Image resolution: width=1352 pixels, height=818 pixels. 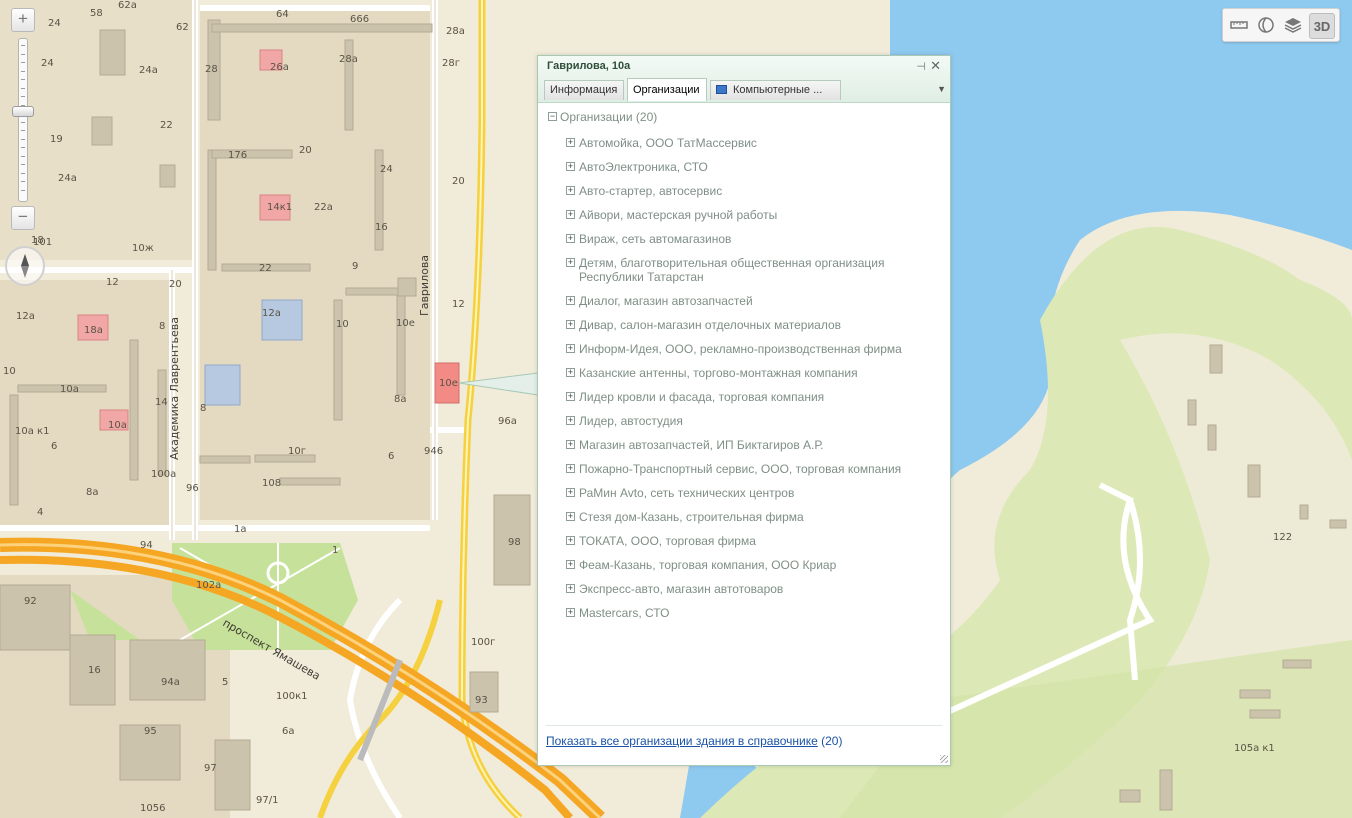 What do you see at coordinates (721, 89) in the screenshot?
I see `monitor-icon` at bounding box center [721, 89].